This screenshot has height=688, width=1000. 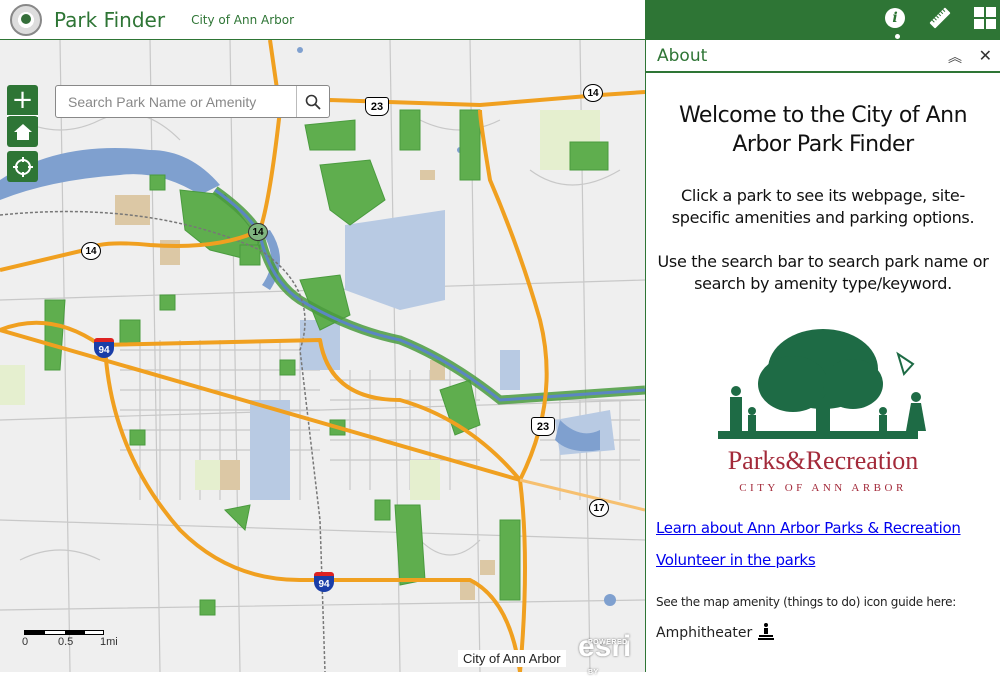 I want to click on city-seal-logo, so click(x=26, y=19).